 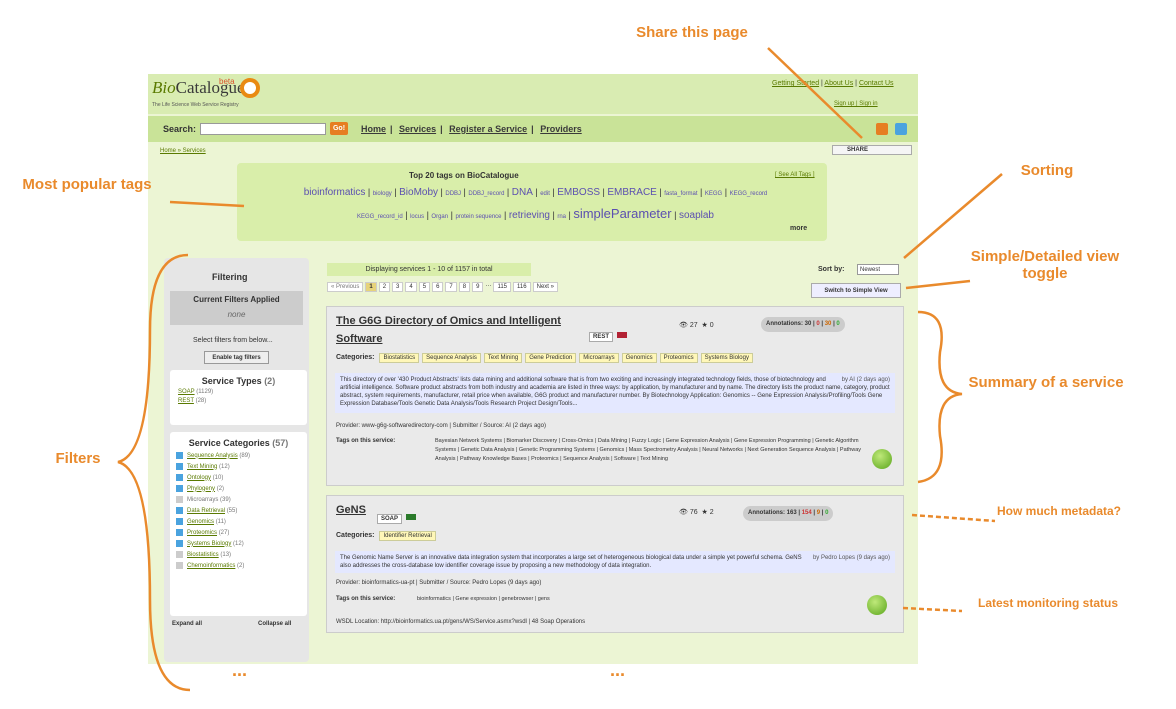 I want to click on callout-sorting: Sorting, so click(x=1047, y=170).